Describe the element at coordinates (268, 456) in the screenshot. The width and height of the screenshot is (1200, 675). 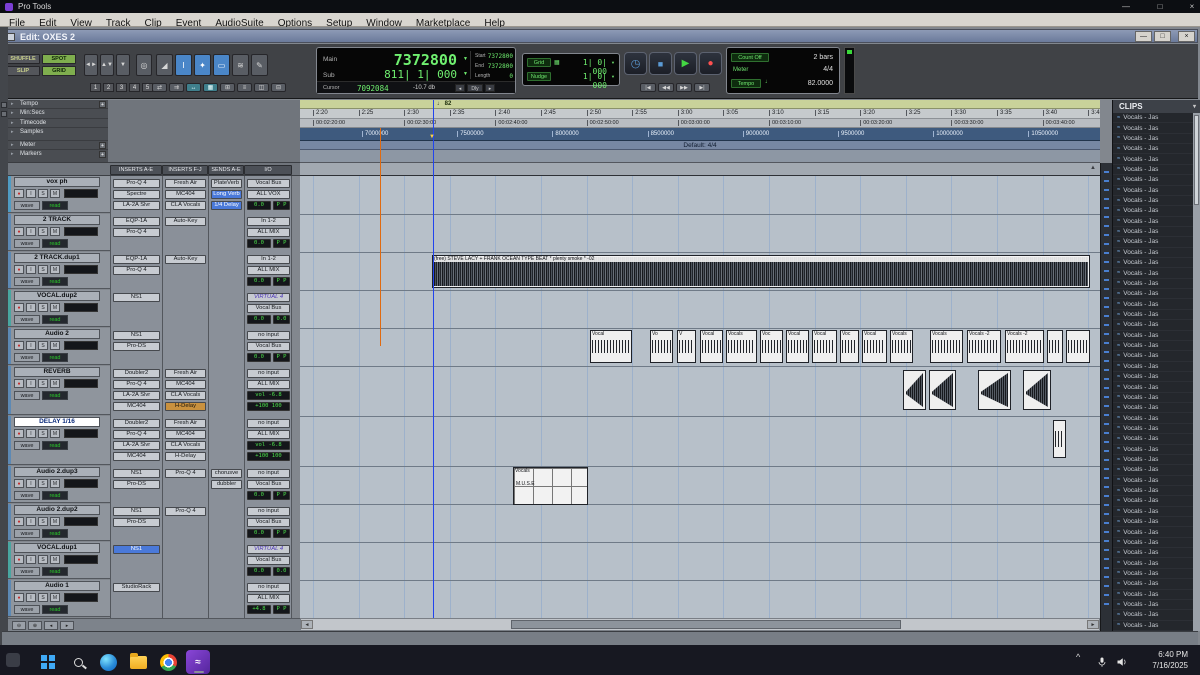
I see `output-volume: +100 100` at that location.